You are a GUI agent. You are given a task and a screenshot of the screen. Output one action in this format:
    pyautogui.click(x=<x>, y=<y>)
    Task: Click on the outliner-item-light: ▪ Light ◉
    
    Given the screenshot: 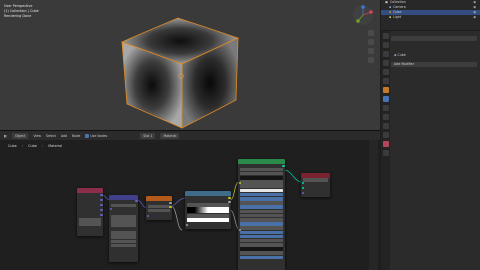 What is the action you would take?
    pyautogui.click(x=430, y=17)
    